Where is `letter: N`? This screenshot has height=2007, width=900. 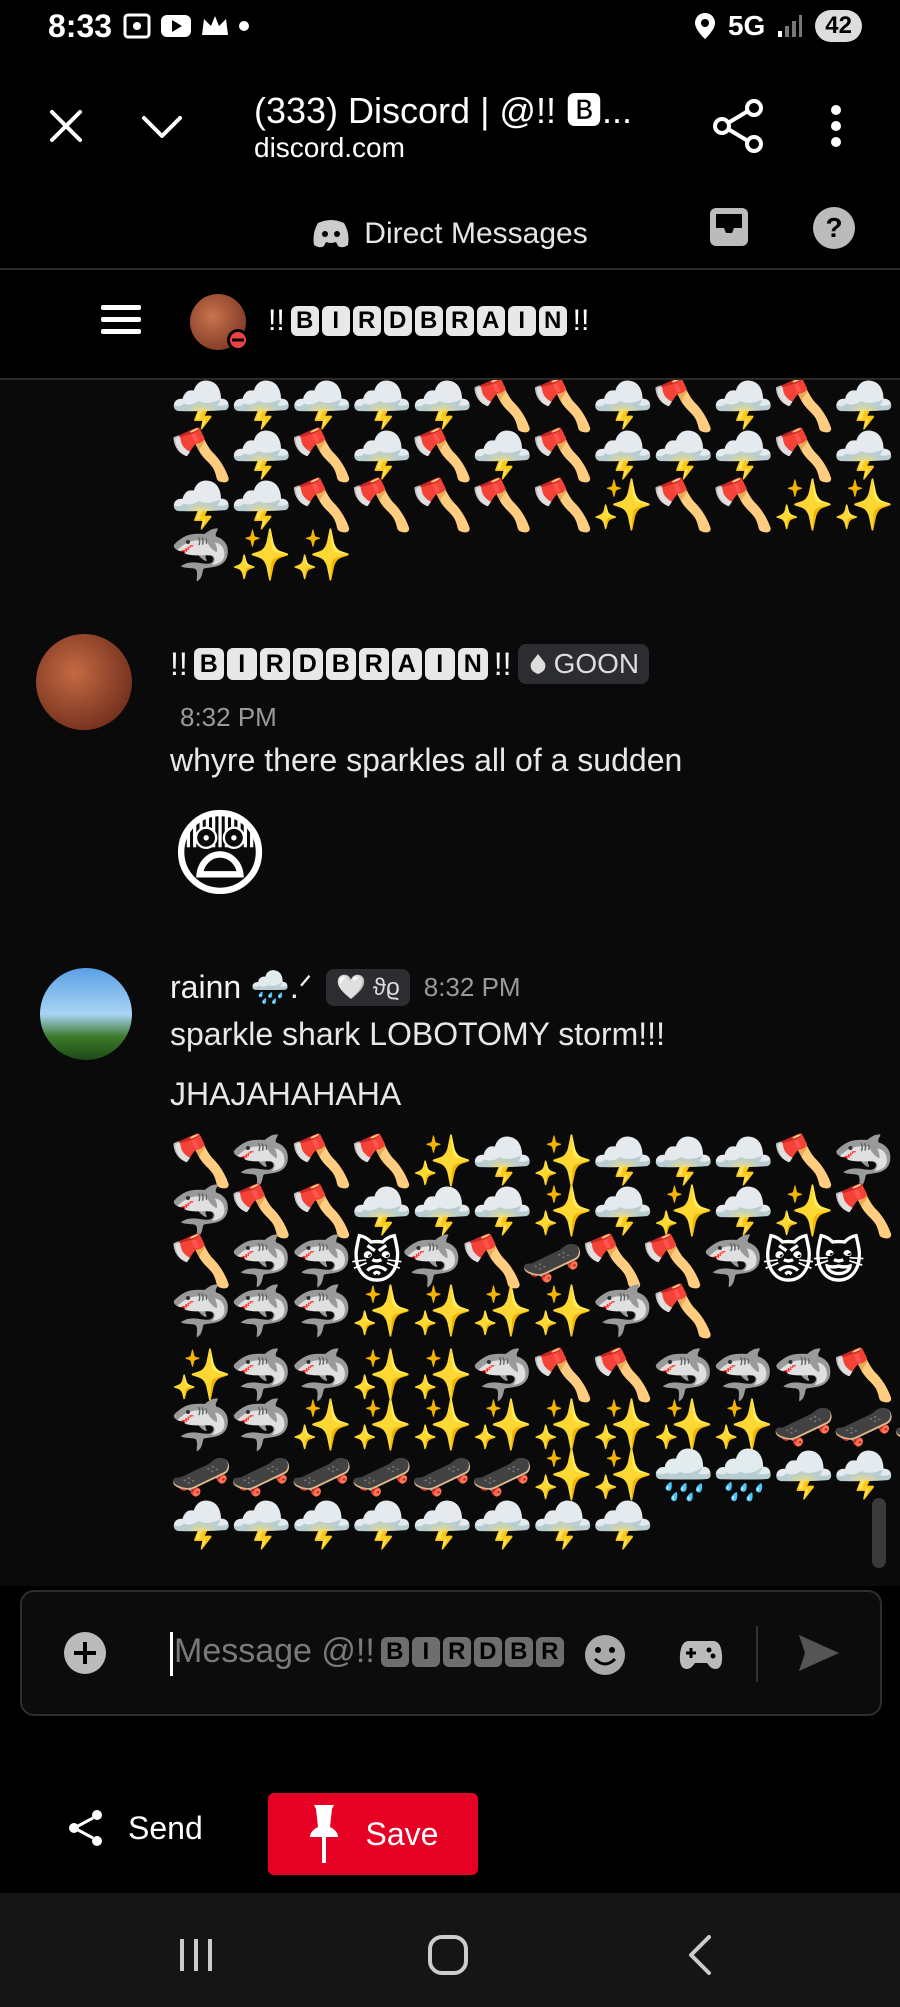
letter: N is located at coordinates (552, 321).